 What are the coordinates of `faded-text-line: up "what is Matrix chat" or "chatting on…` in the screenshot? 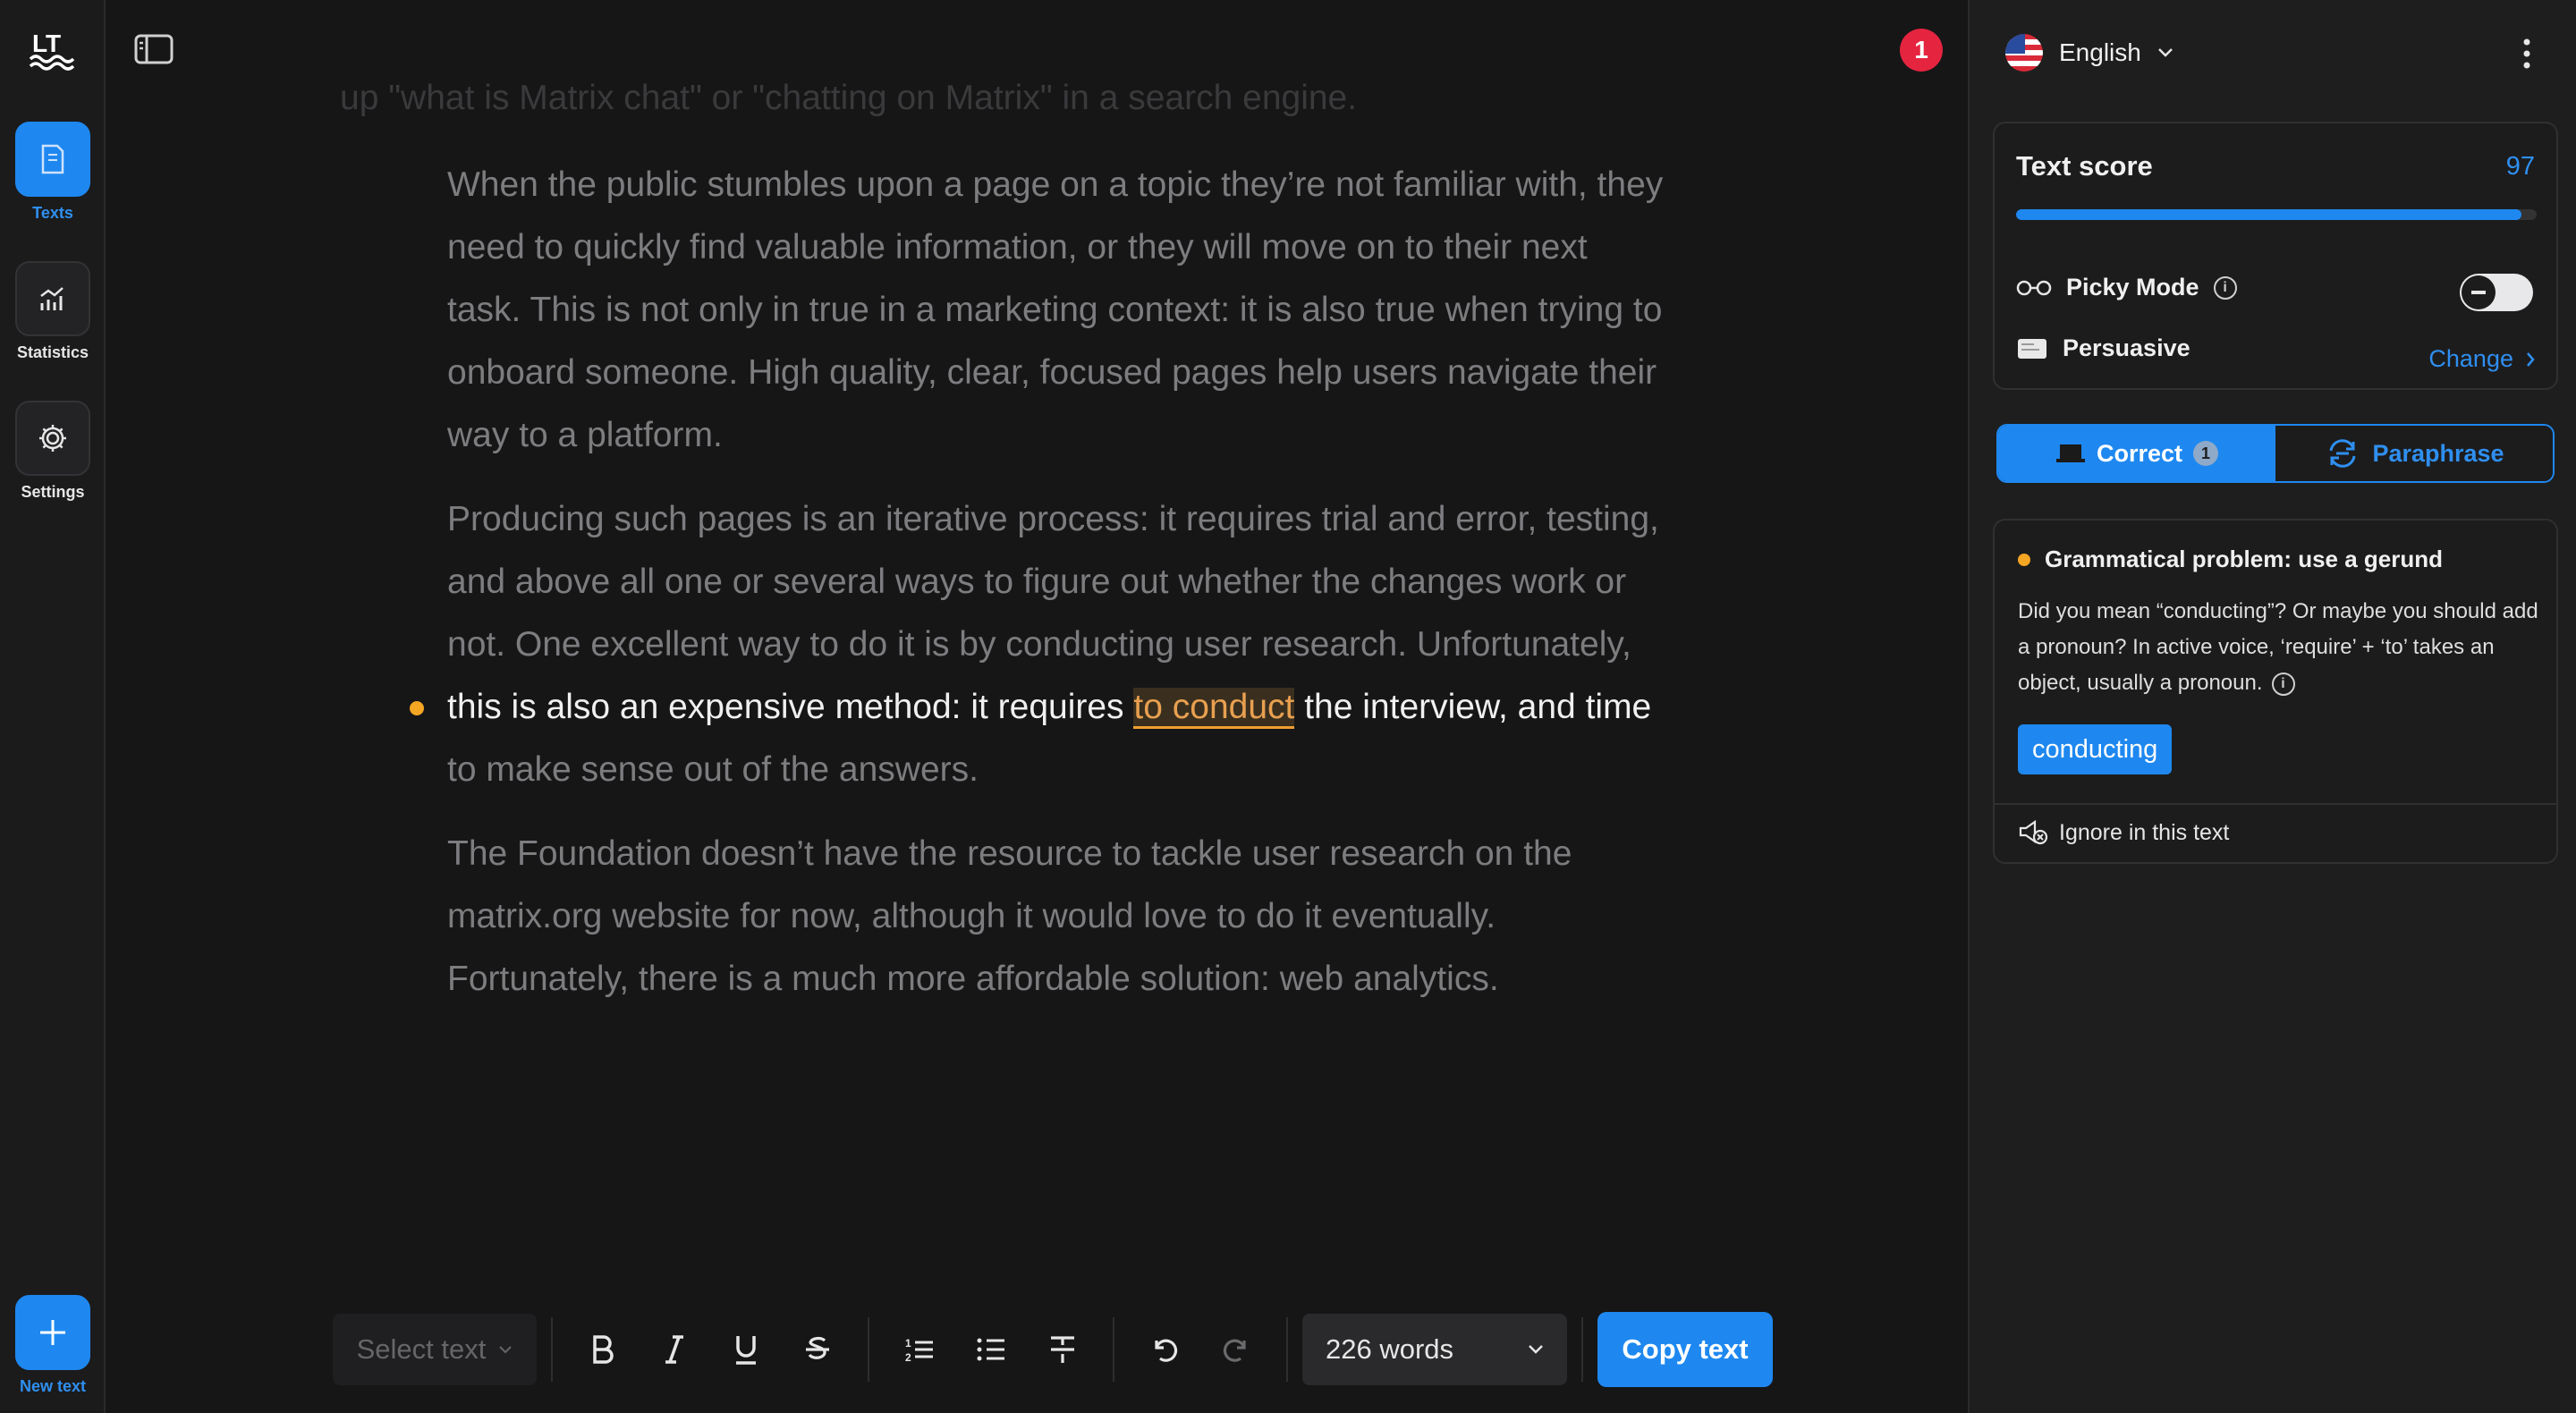 It's located at (849, 98).